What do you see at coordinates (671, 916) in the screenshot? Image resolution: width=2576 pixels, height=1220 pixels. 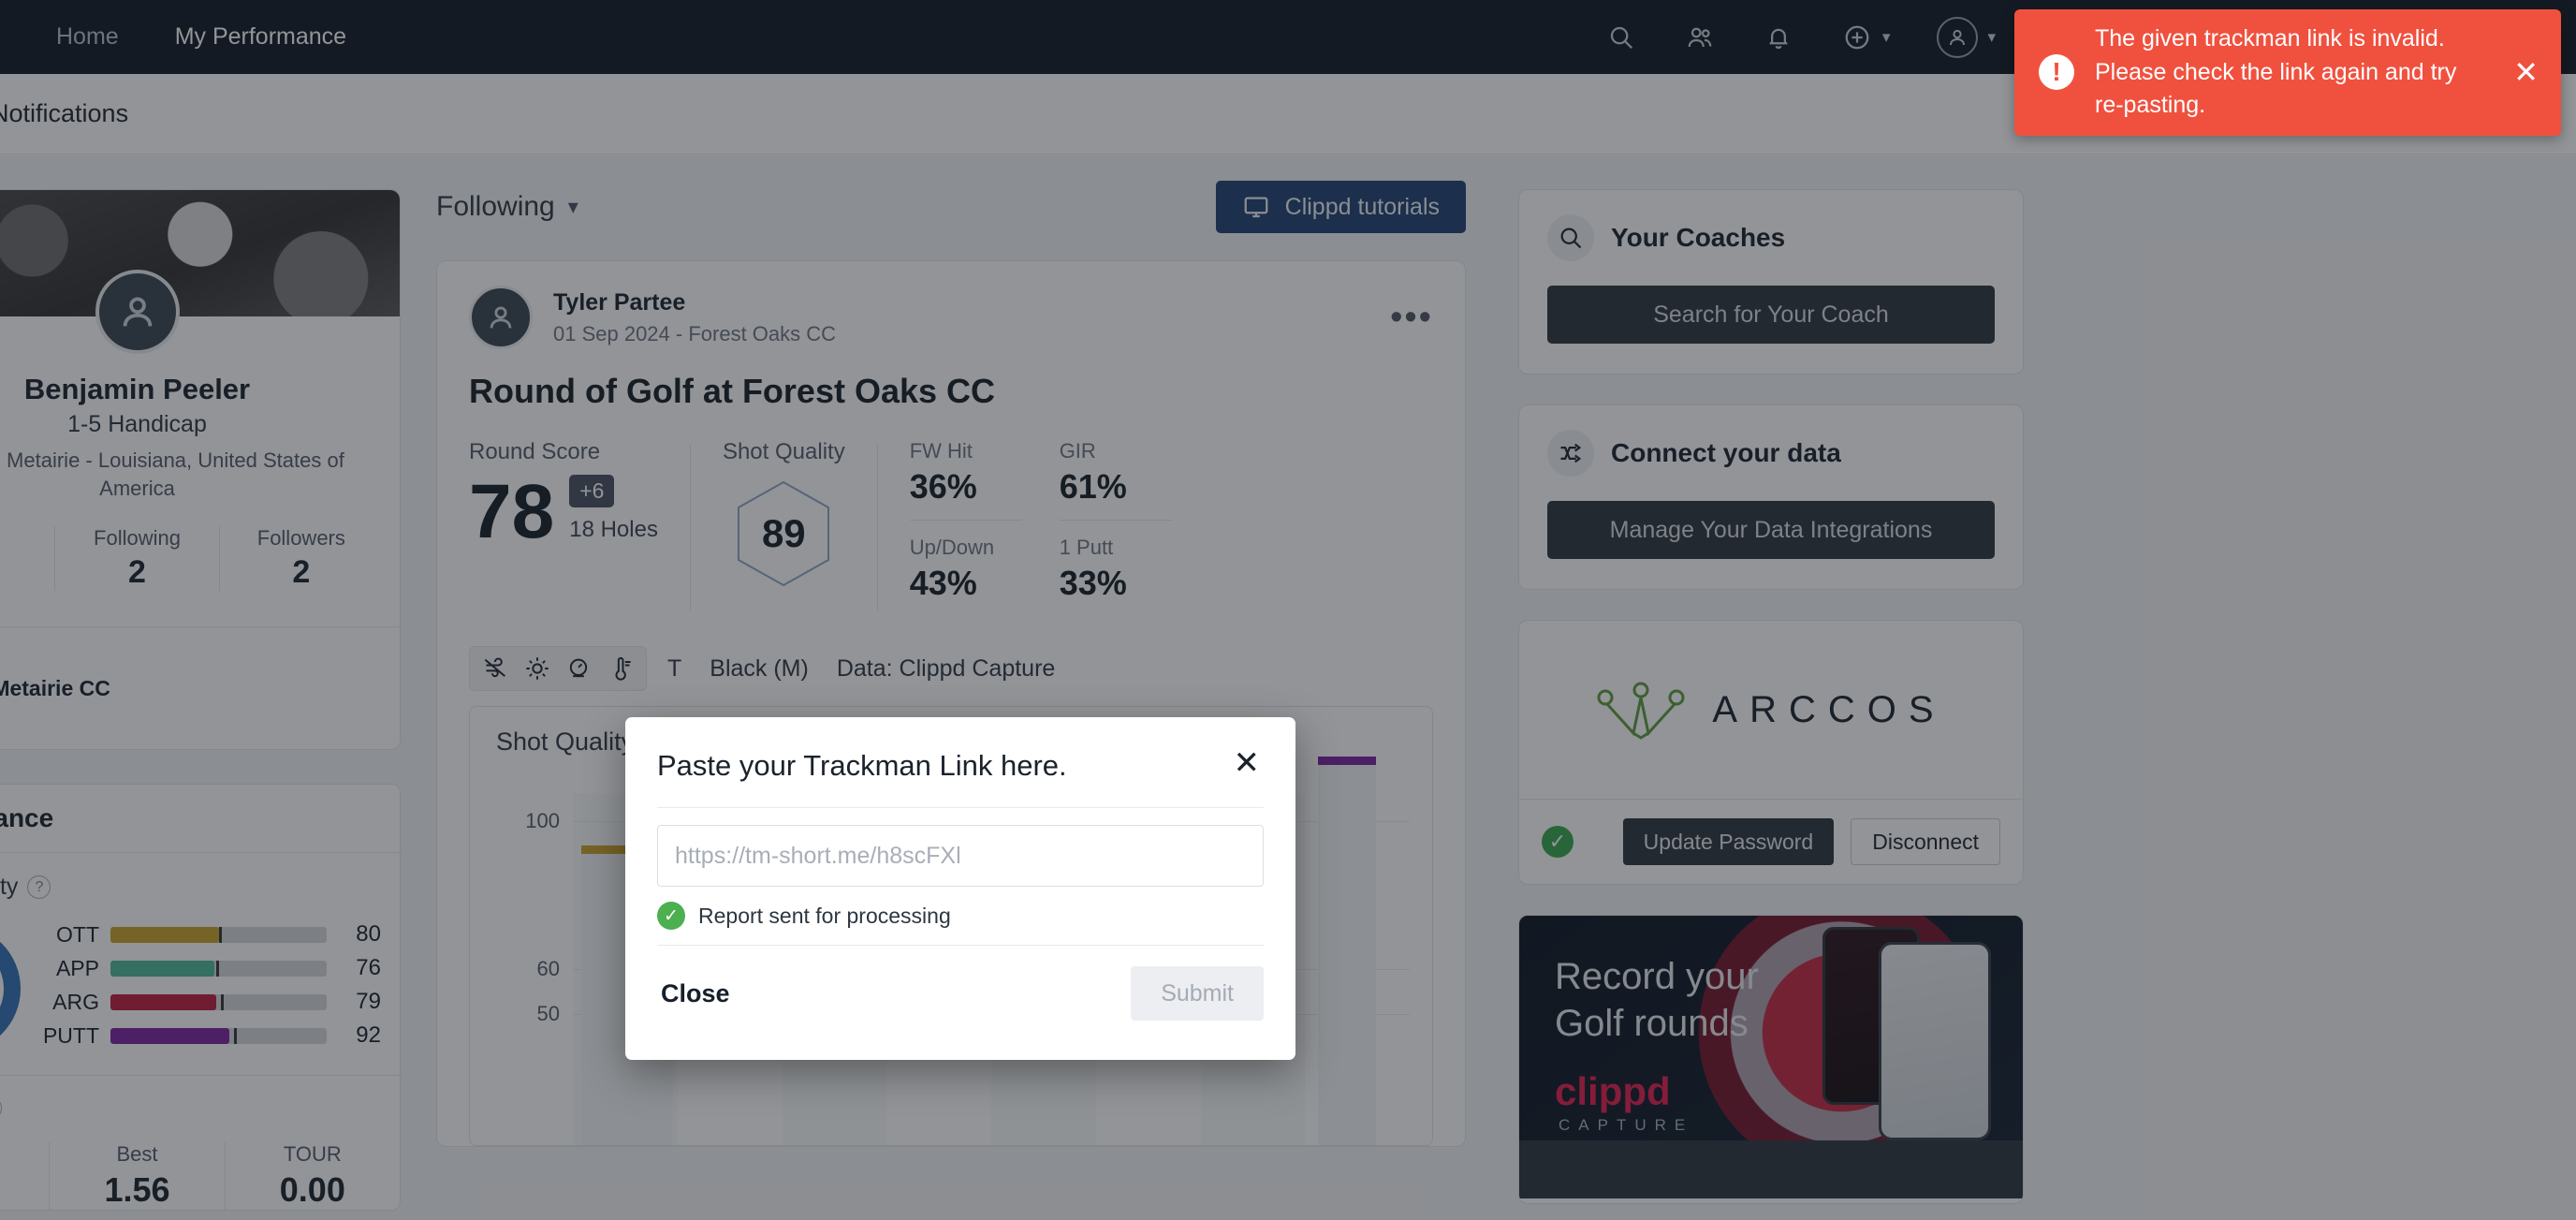 I see `check-circle-icon: ✓` at bounding box center [671, 916].